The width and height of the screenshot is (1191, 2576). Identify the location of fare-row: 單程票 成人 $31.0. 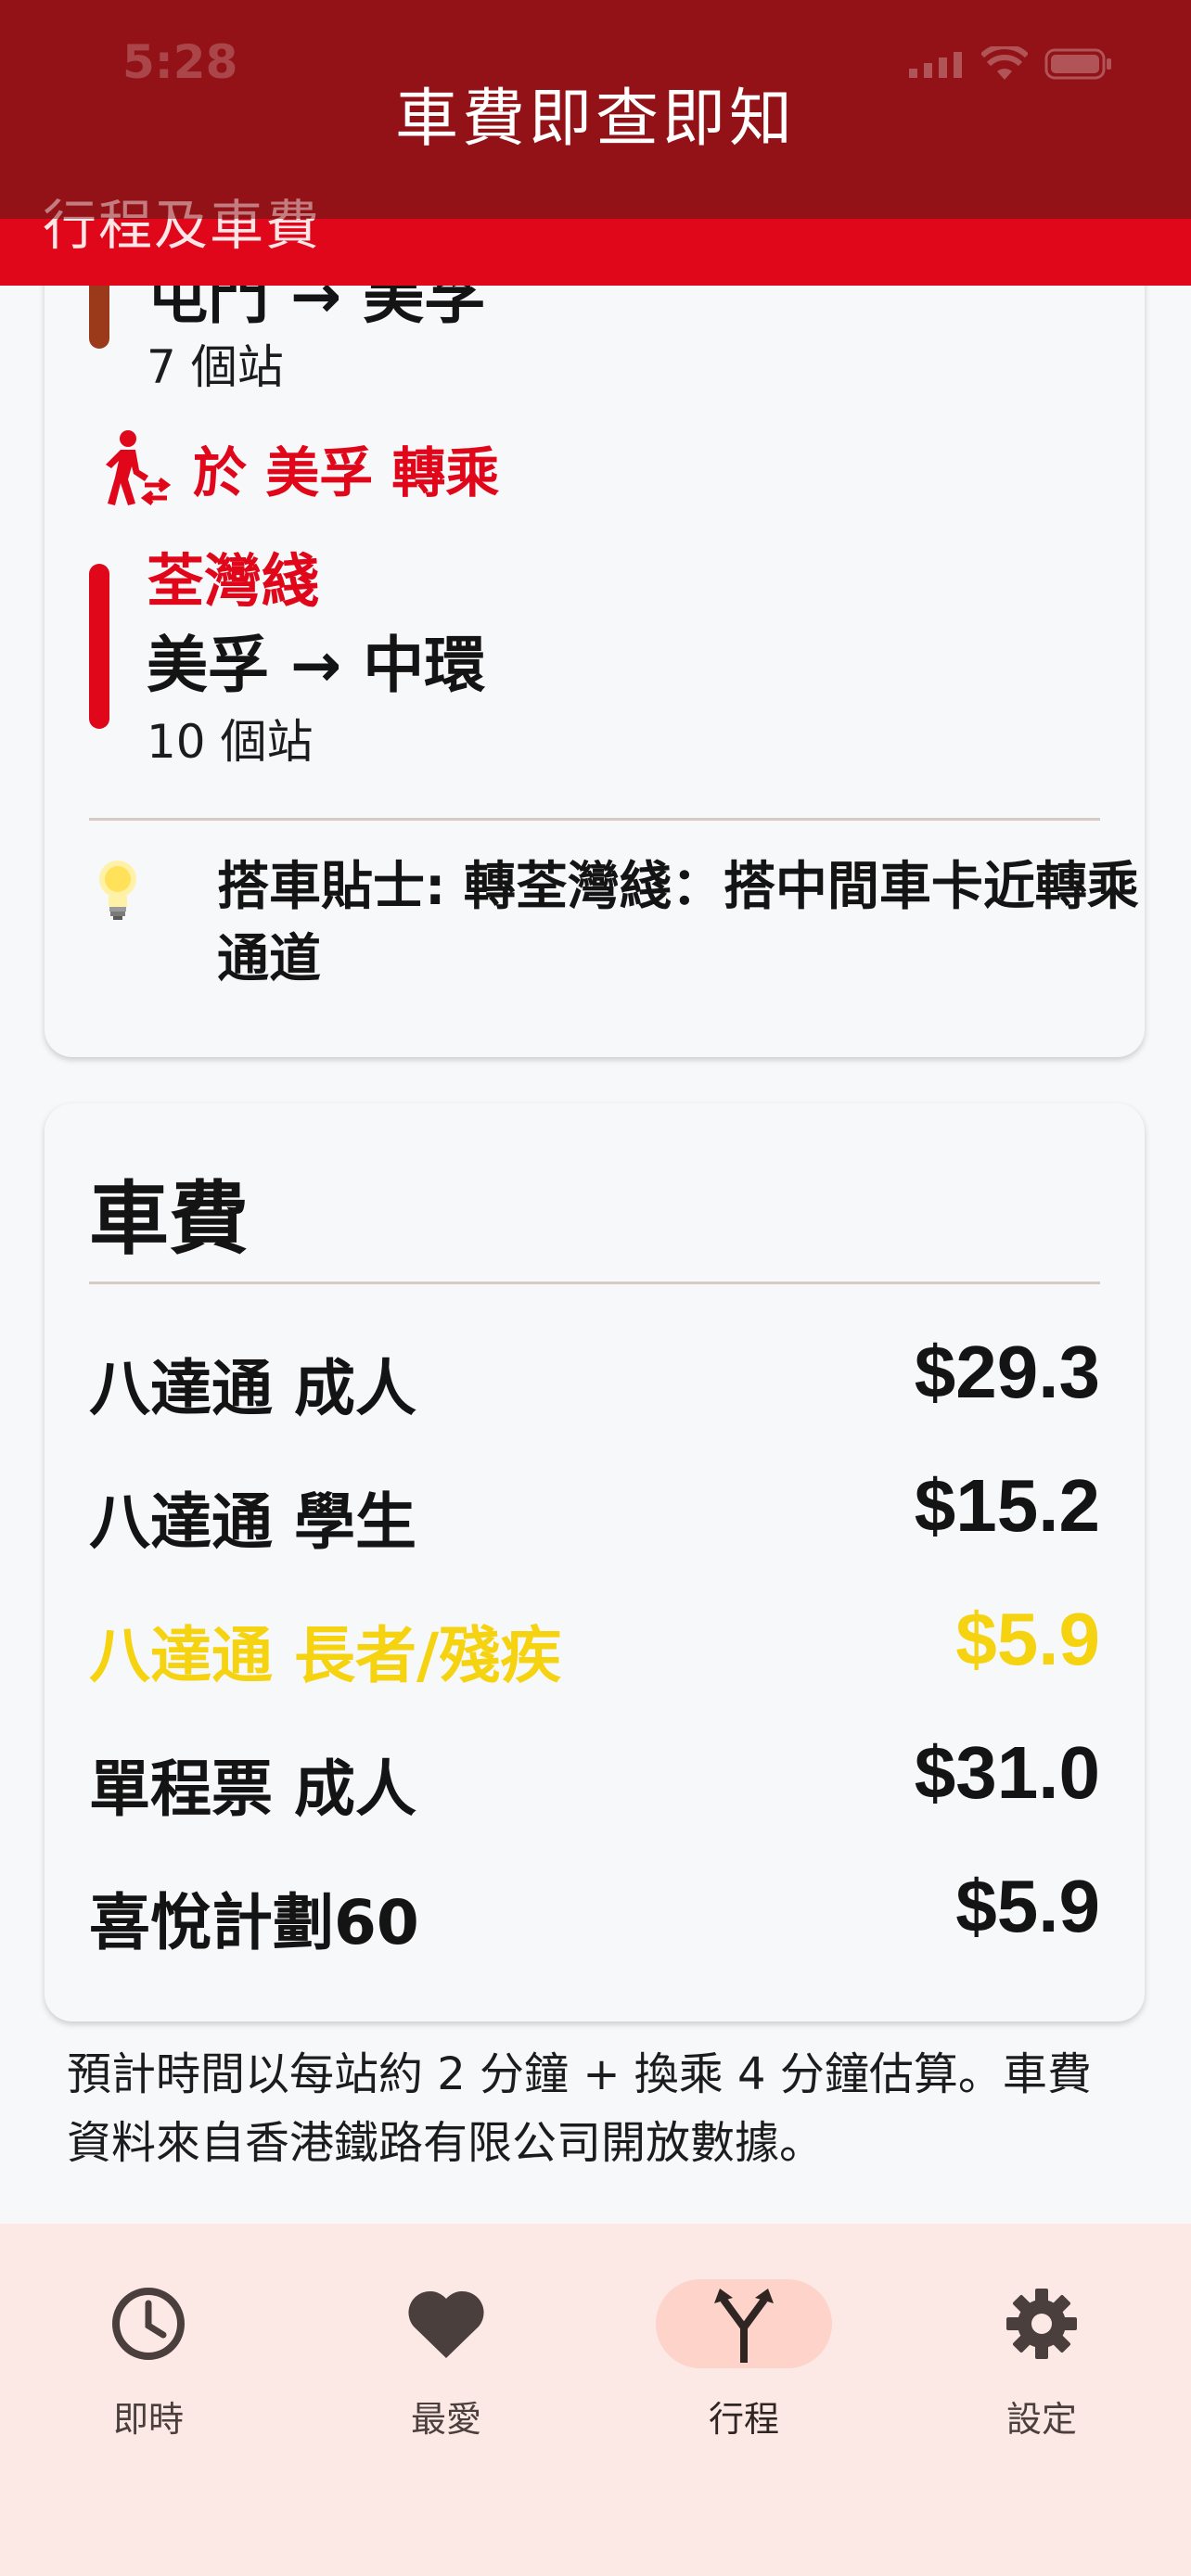
(594, 1778).